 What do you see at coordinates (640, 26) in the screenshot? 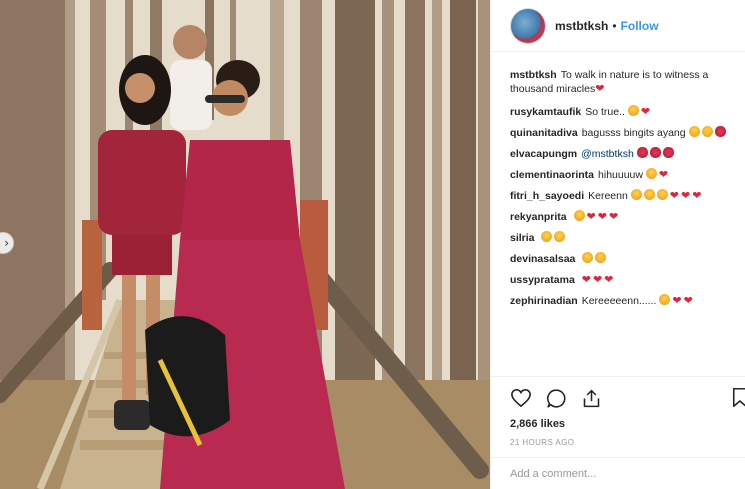
I see `follow-button: Follow` at bounding box center [640, 26].